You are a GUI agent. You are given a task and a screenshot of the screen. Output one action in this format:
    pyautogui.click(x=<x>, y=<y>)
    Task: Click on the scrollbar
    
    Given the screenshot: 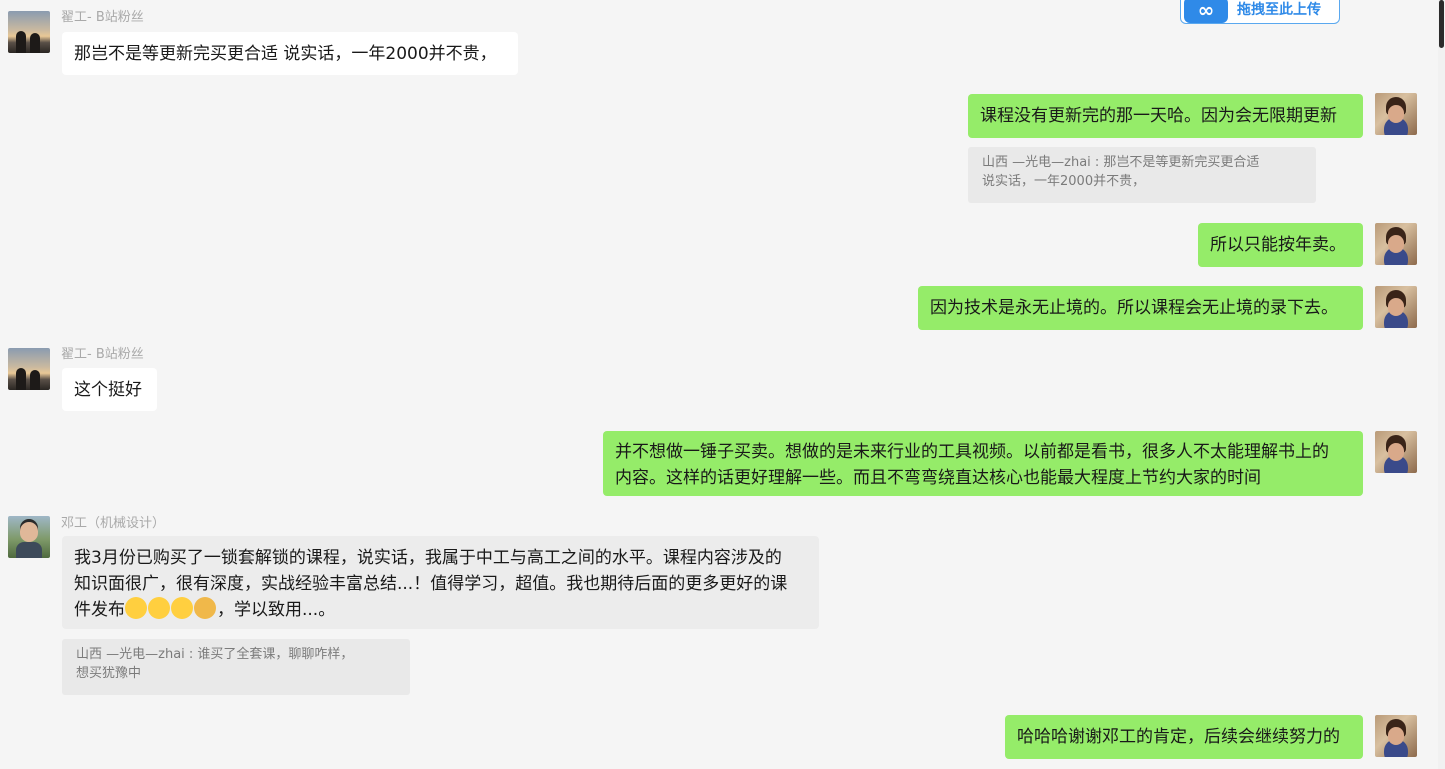 What is the action you would take?
    pyautogui.click(x=1441, y=384)
    